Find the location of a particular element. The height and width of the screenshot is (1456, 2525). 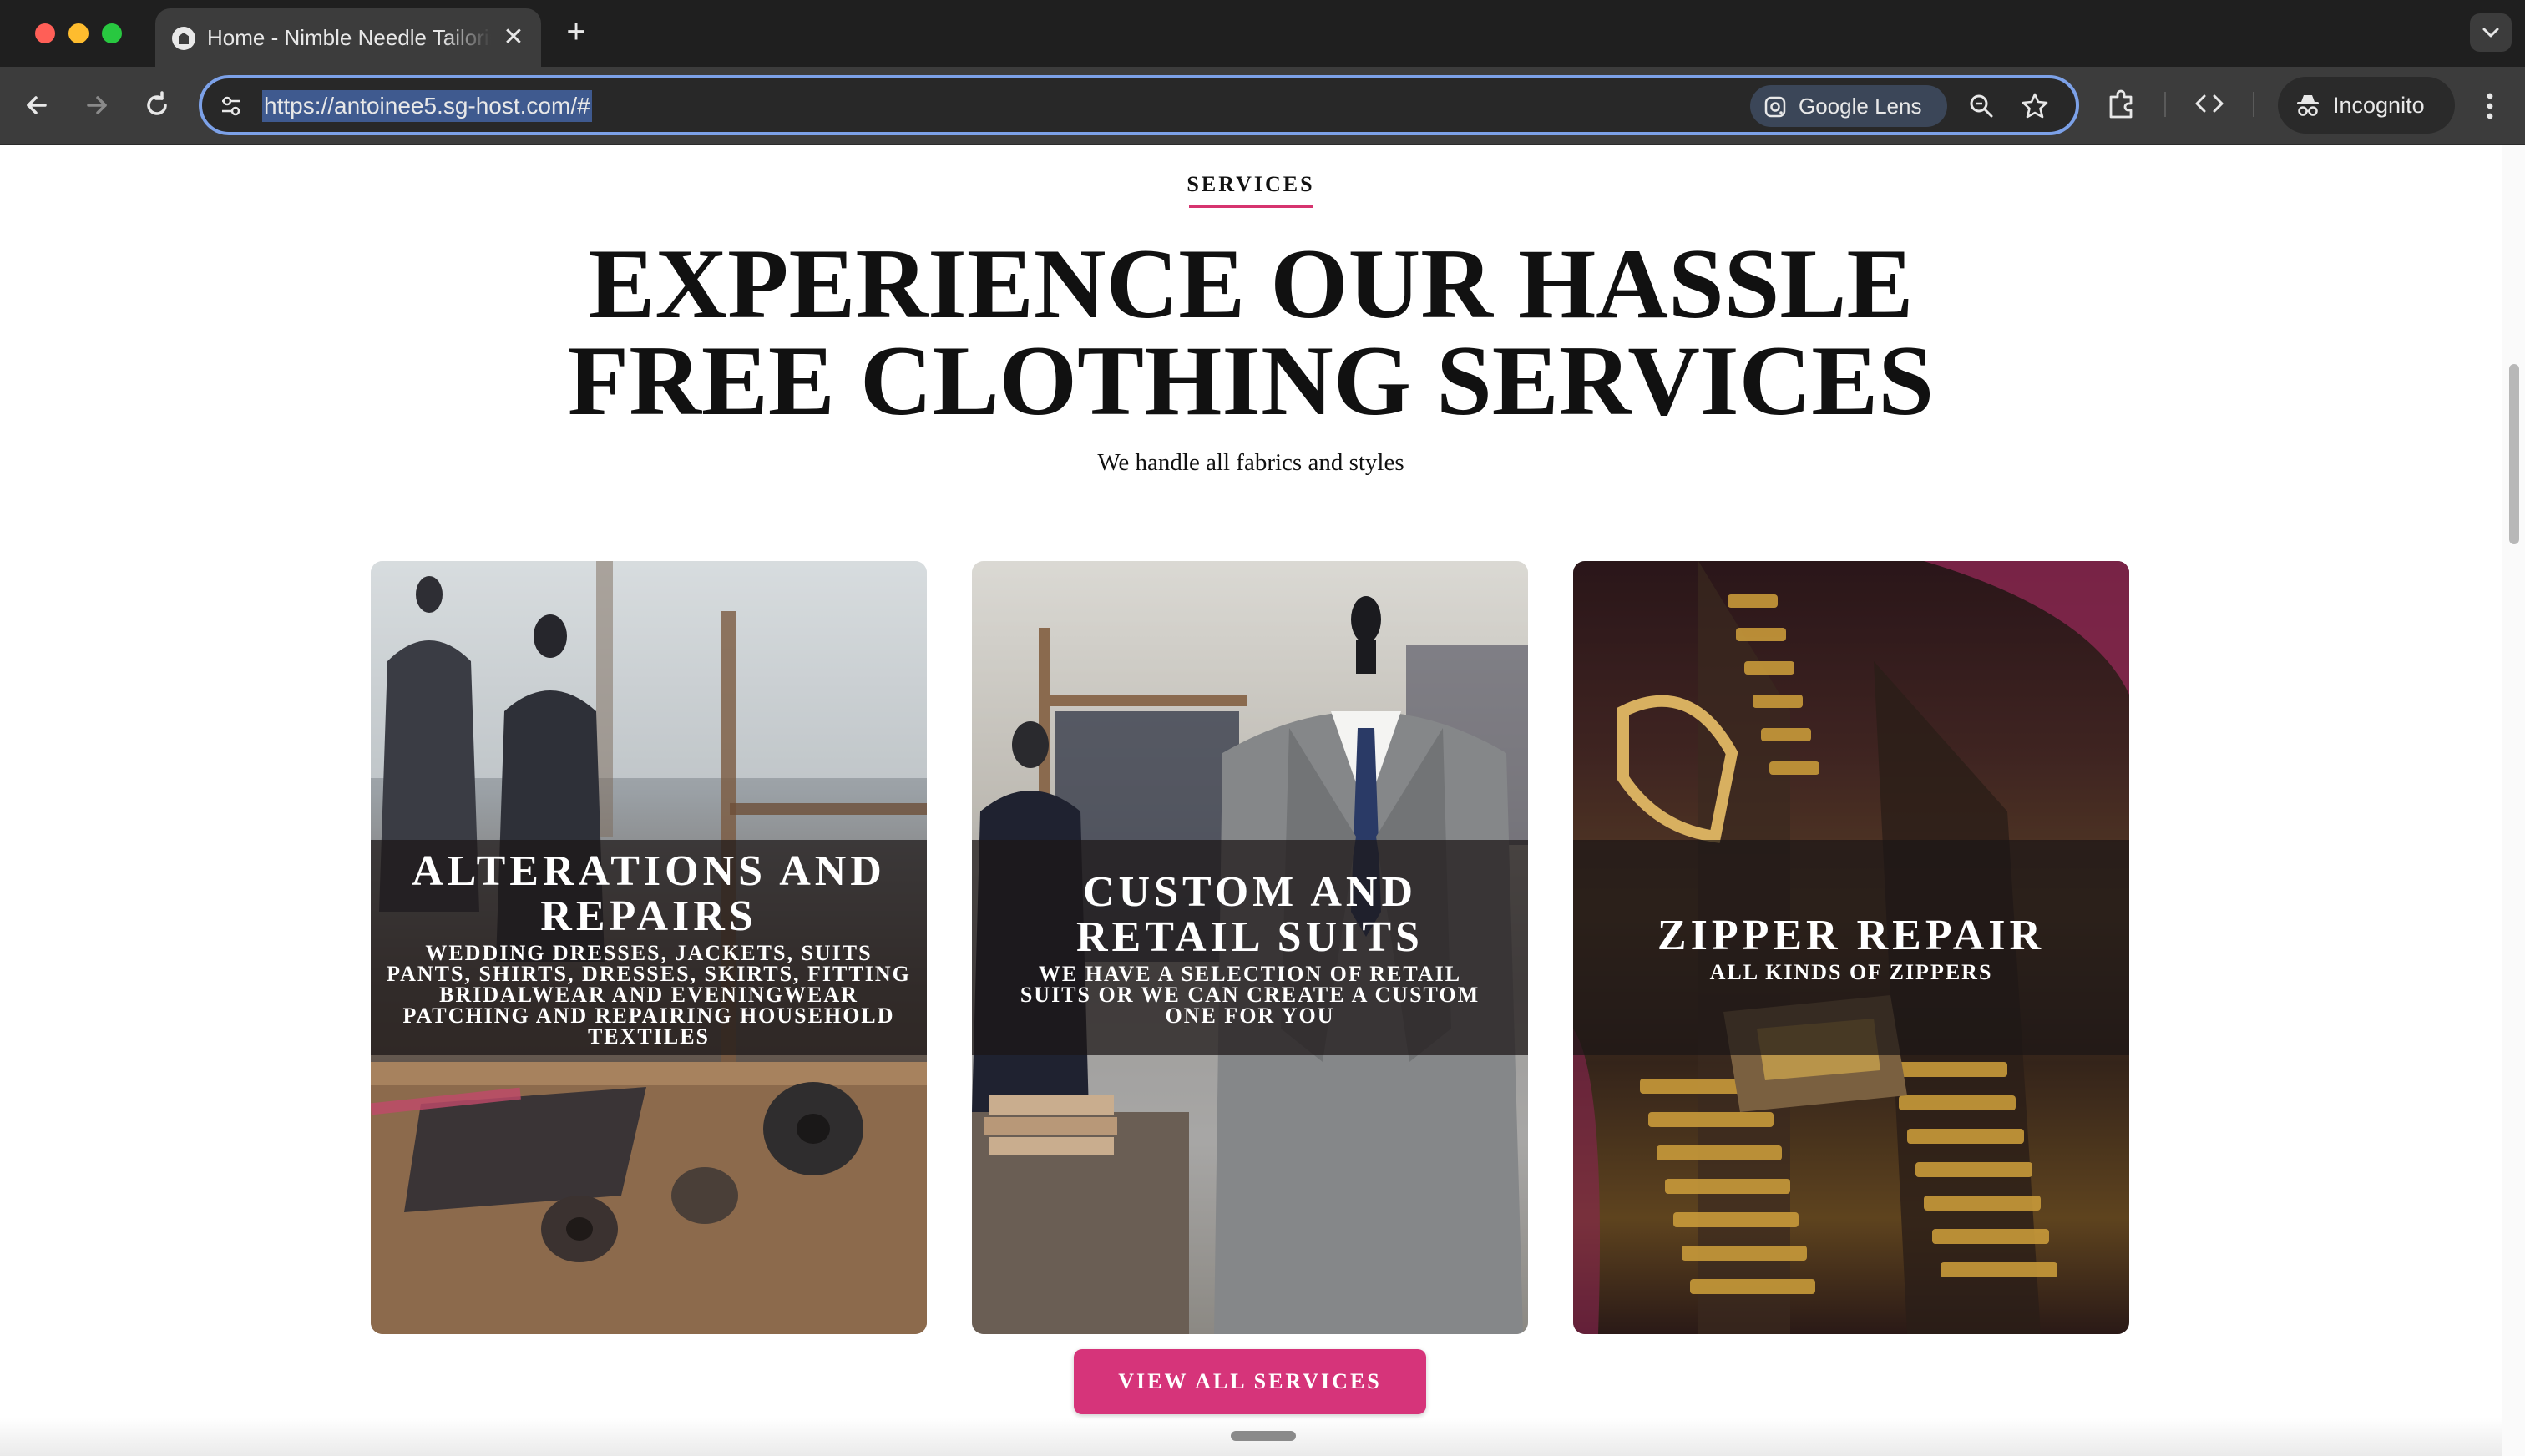

devtools-icon is located at coordinates (2209, 103).